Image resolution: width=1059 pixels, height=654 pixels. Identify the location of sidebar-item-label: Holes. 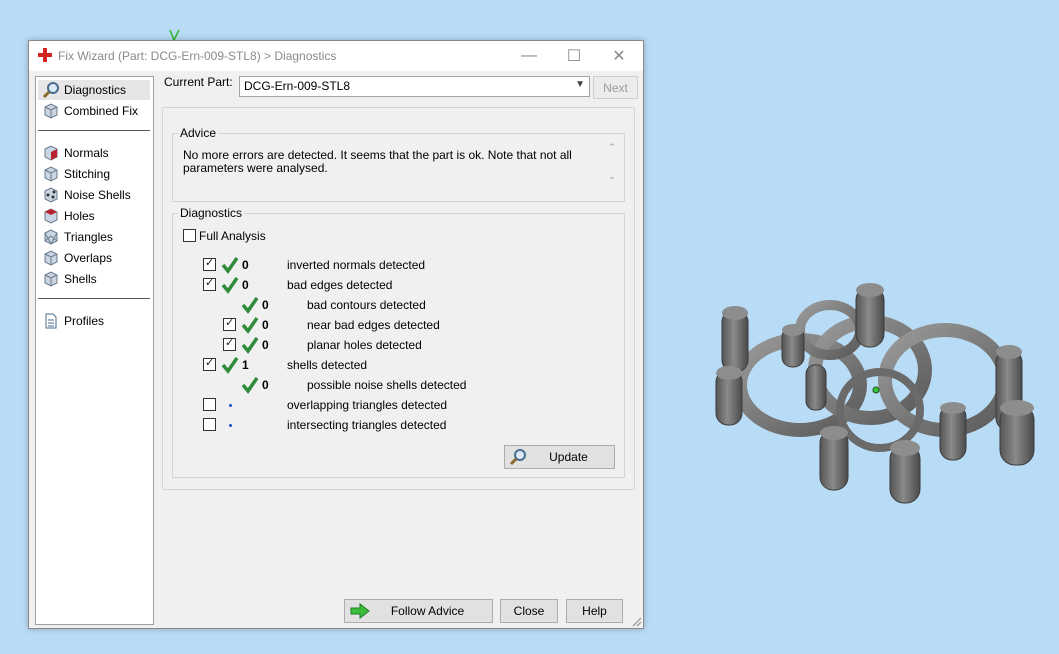
(79, 216).